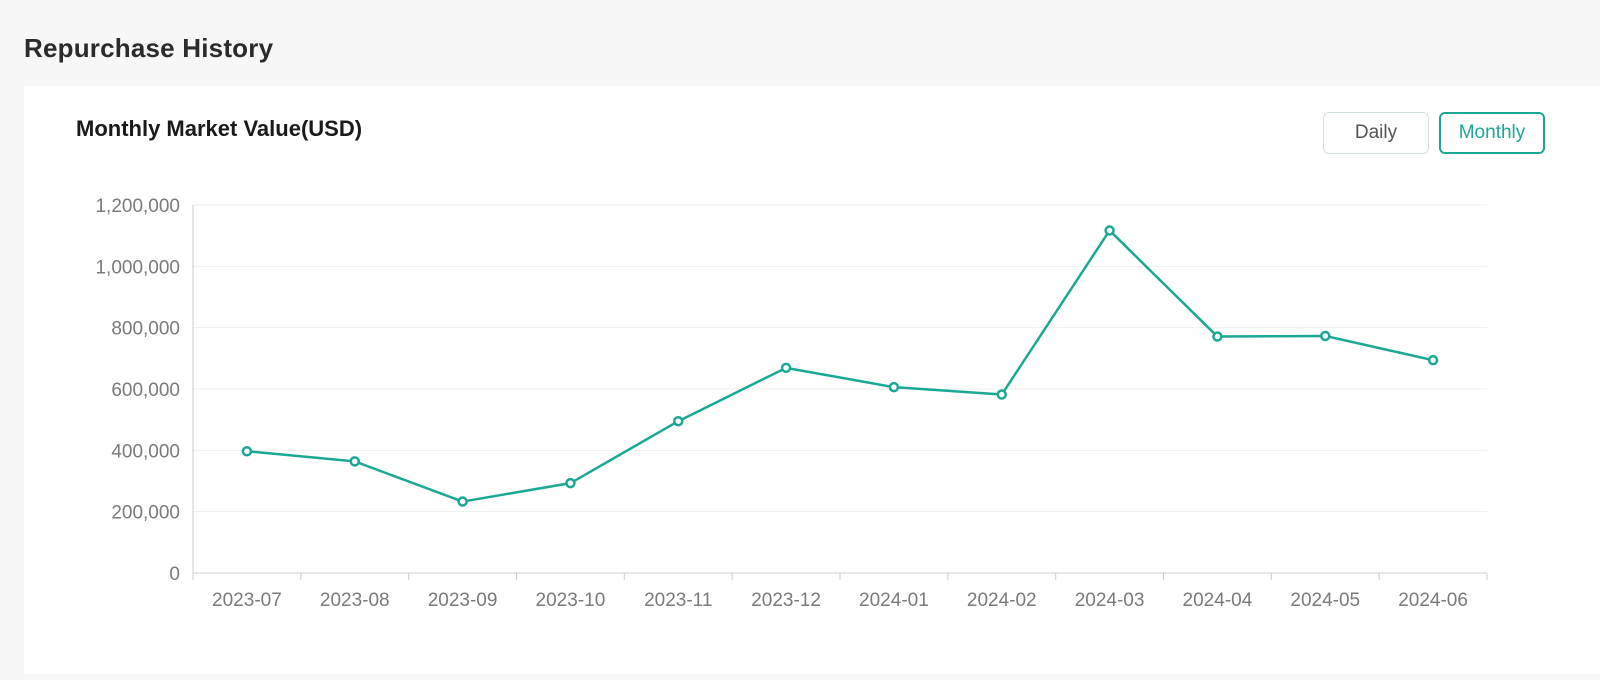 The image size is (1600, 680). I want to click on y-tick-label: 600,000, so click(145, 390).